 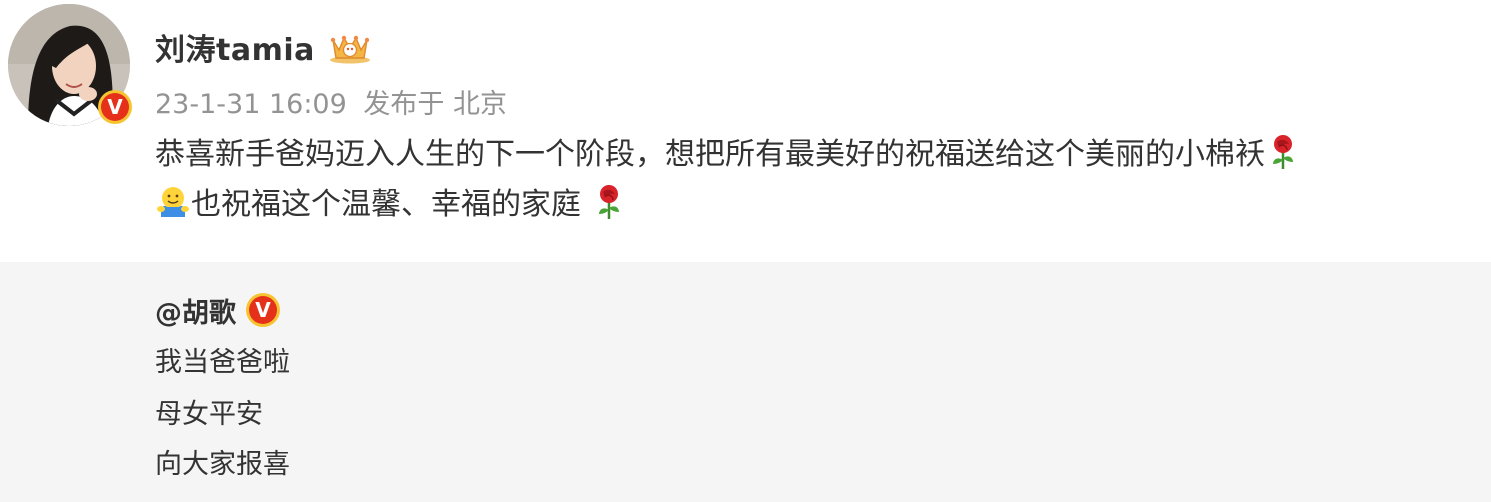 I want to click on repost-author-row: @胡歌 V, so click(x=217, y=310).